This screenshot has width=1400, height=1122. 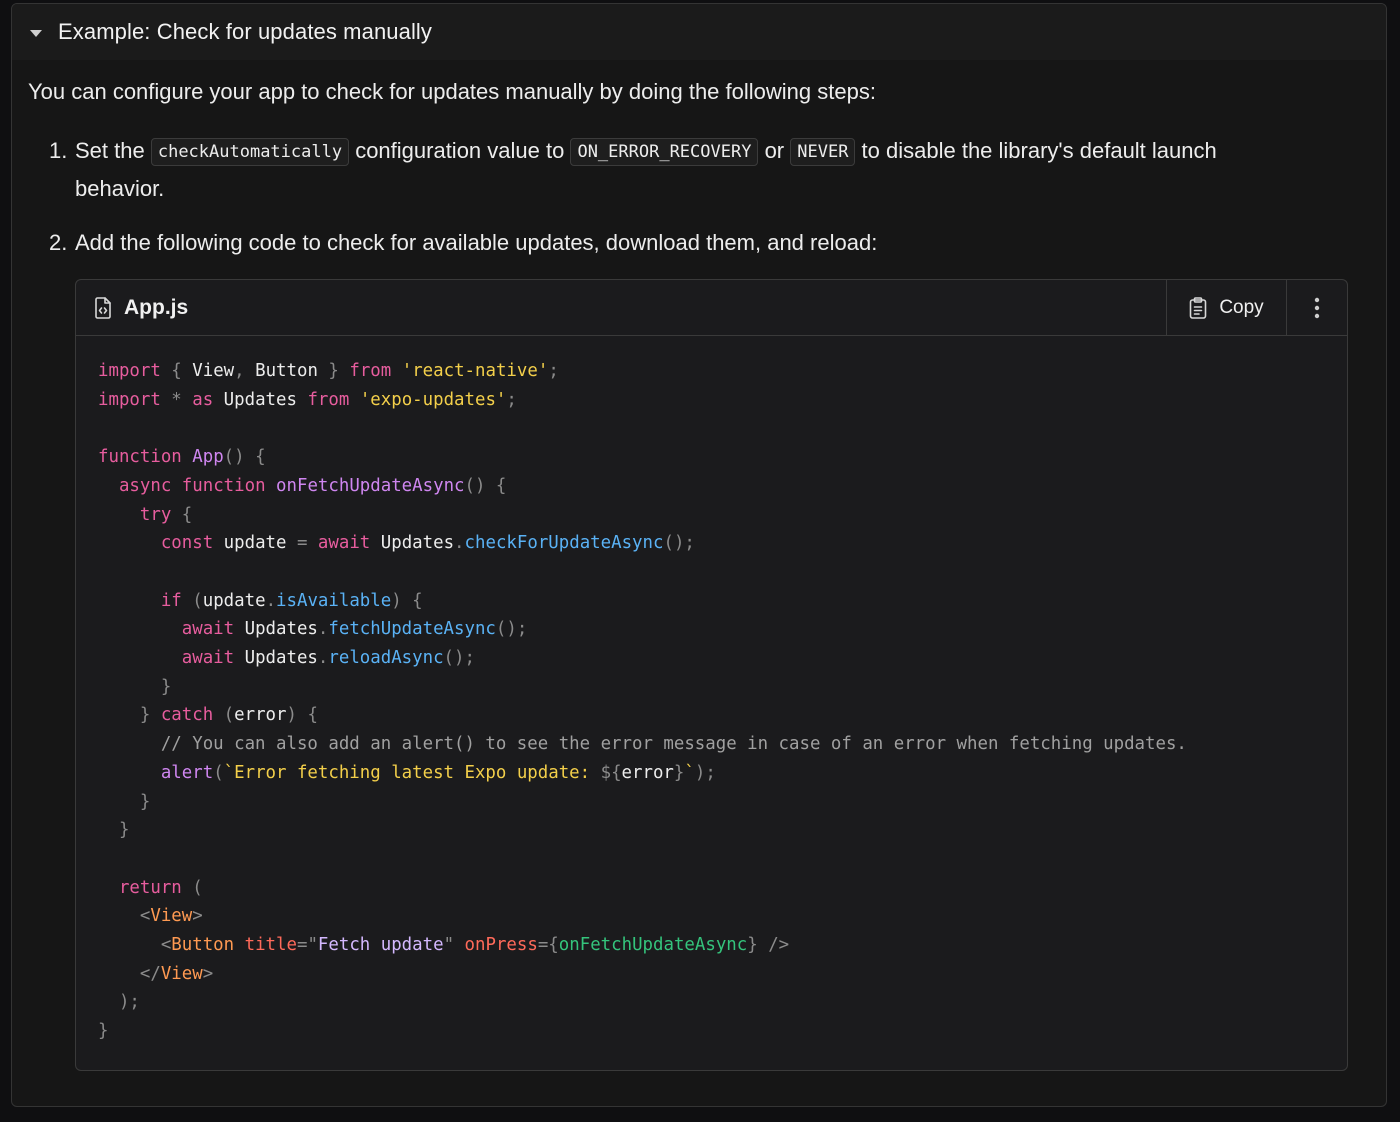 What do you see at coordinates (774, 150) in the screenshot?
I see `step-text: or` at bounding box center [774, 150].